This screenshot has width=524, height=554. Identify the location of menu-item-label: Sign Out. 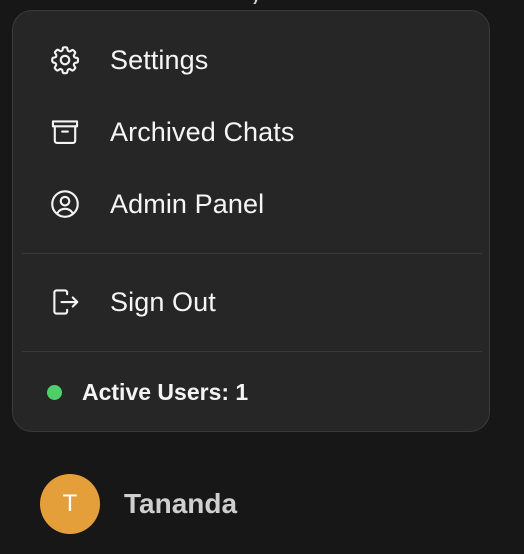
(163, 301).